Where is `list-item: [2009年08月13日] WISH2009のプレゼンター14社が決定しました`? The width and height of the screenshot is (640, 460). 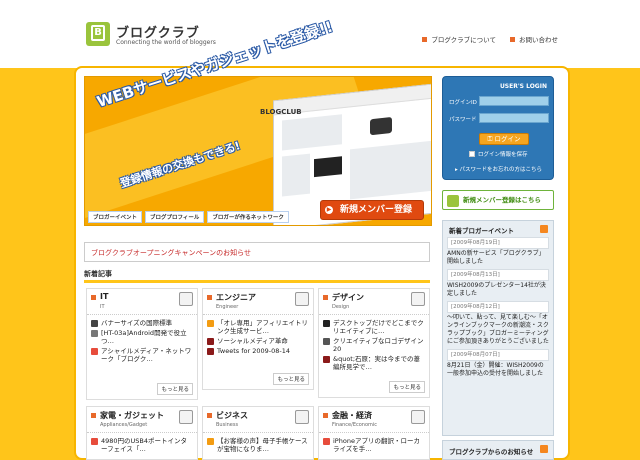
list-item: [2009年08月13日] WISH2009のプレゼンター14社が決定しました is located at coordinates (498, 283).